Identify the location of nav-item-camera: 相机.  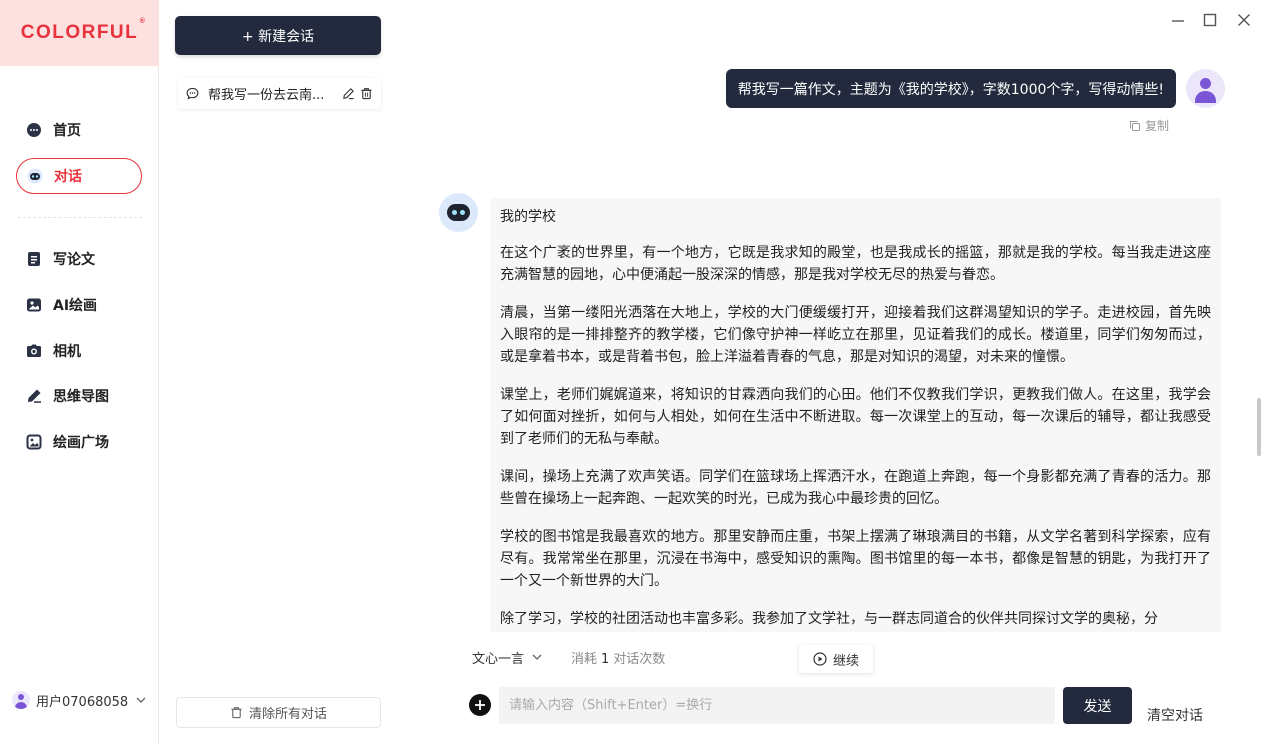
(79, 351).